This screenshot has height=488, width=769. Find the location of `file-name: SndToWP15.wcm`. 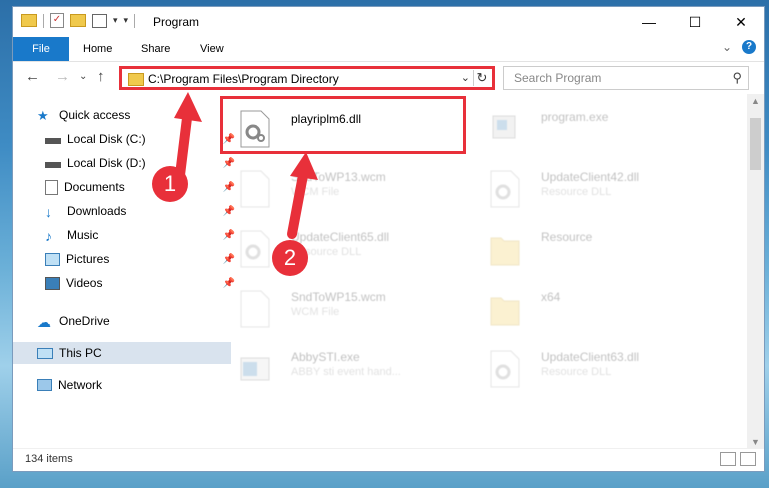

file-name: SndToWP15.wcm is located at coordinates (338, 297).